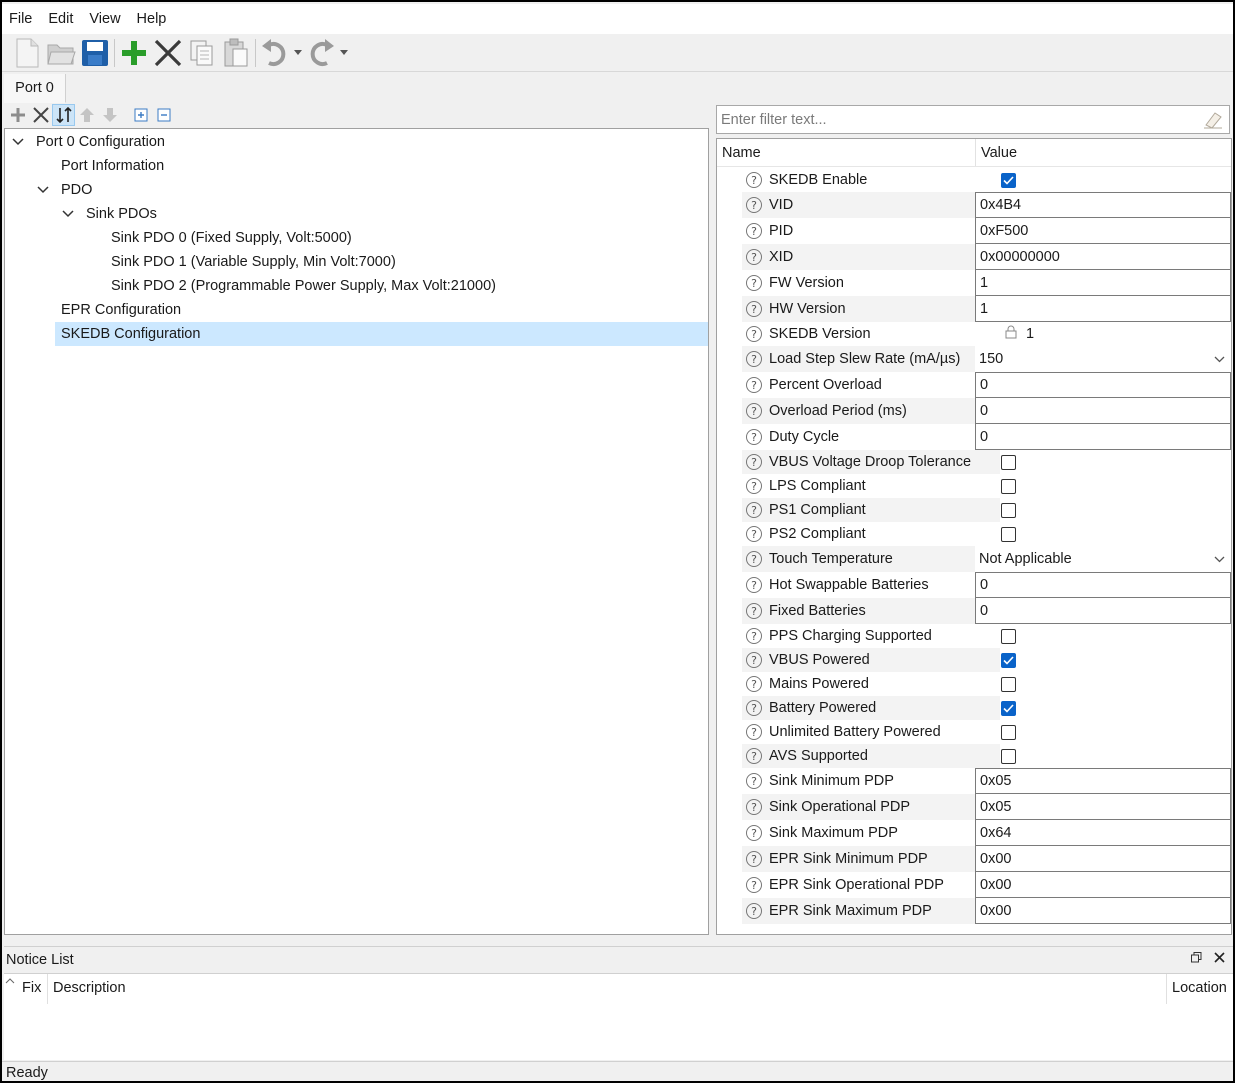 The height and width of the screenshot is (1083, 1235). I want to click on name-column-header: Name, so click(846, 152).